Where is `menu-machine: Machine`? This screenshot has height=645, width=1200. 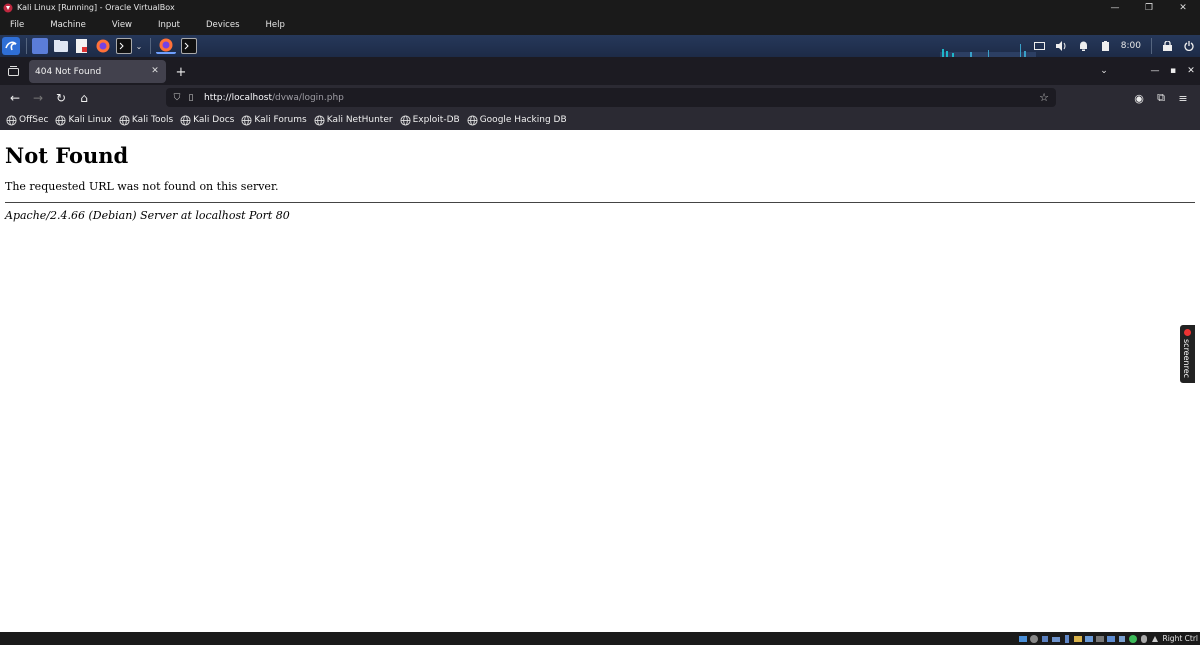
menu-machine: Machine is located at coordinates (68, 25).